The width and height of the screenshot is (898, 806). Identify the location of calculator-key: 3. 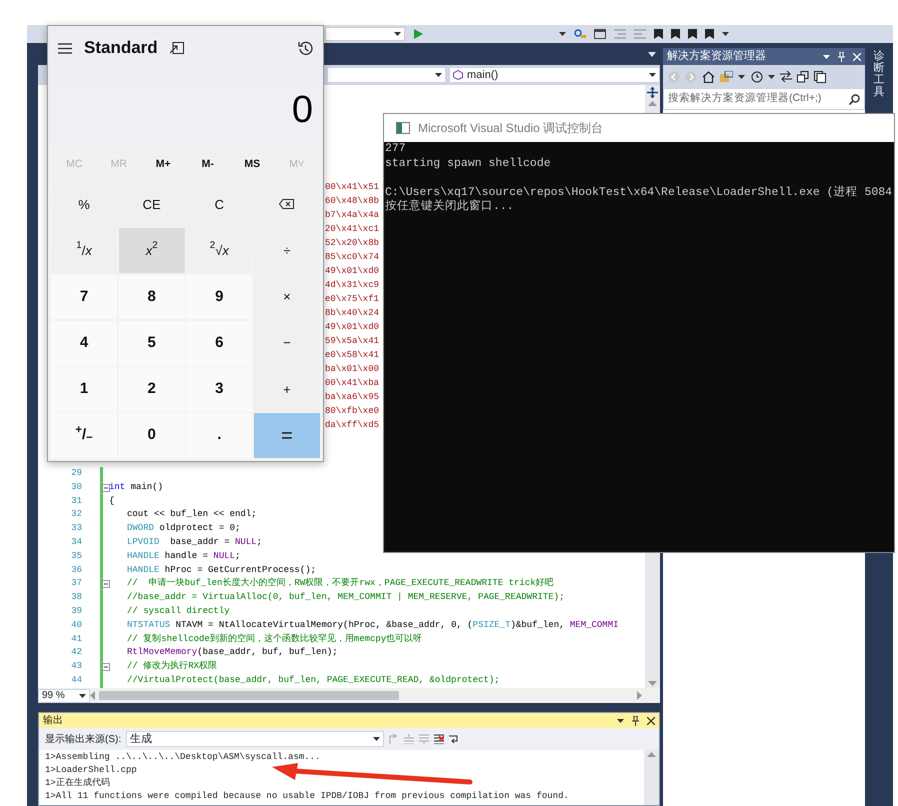
(219, 389).